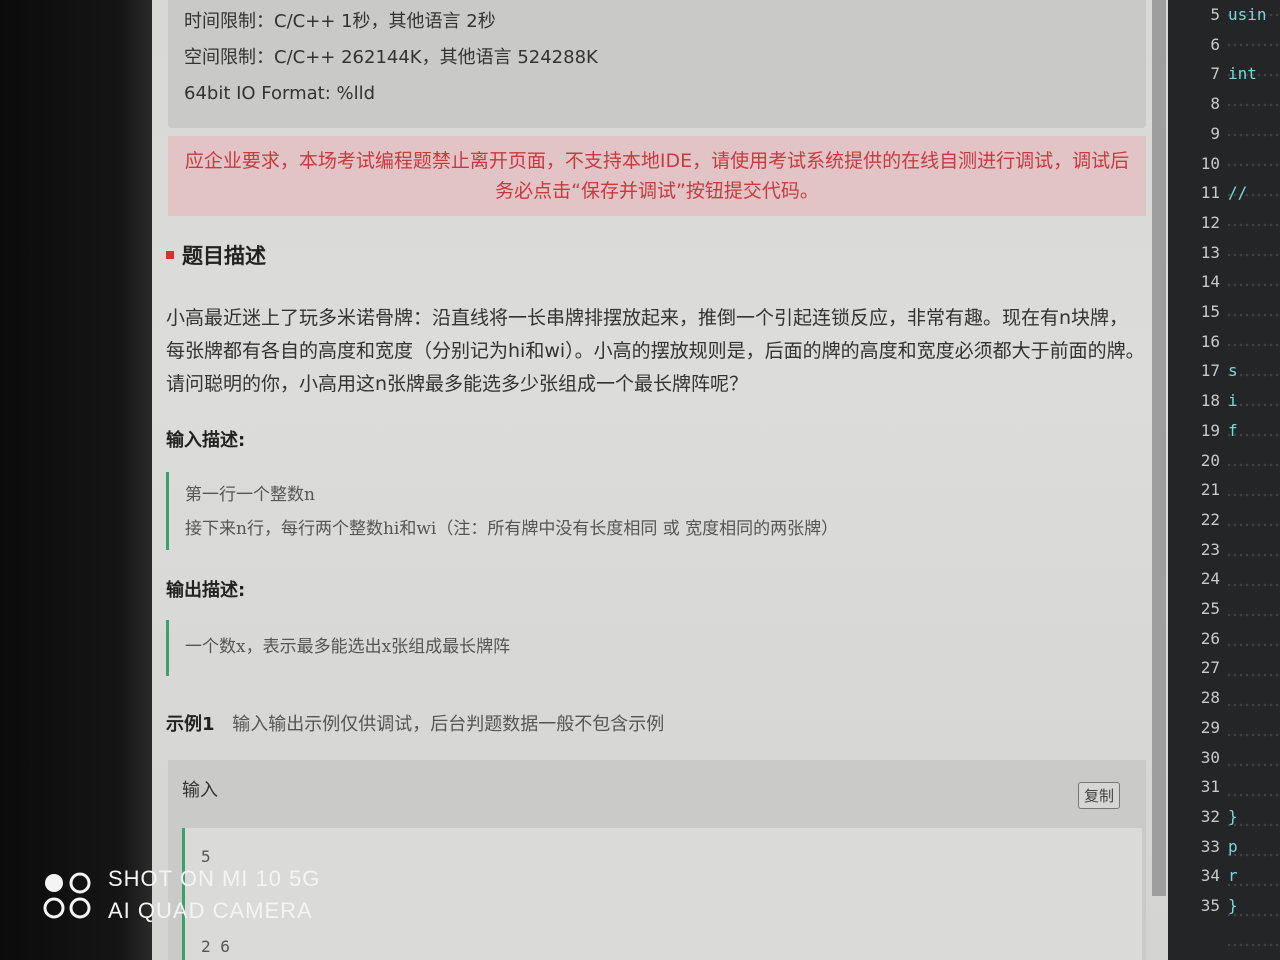  What do you see at coordinates (1224, 223) in the screenshot?
I see `editor-line: 12` at bounding box center [1224, 223].